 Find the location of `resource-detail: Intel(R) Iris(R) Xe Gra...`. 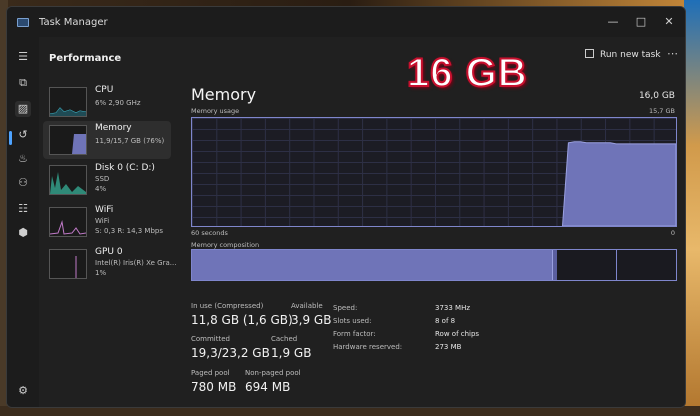

resource-detail: Intel(R) Iris(R) Xe Gra... is located at coordinates (136, 263).